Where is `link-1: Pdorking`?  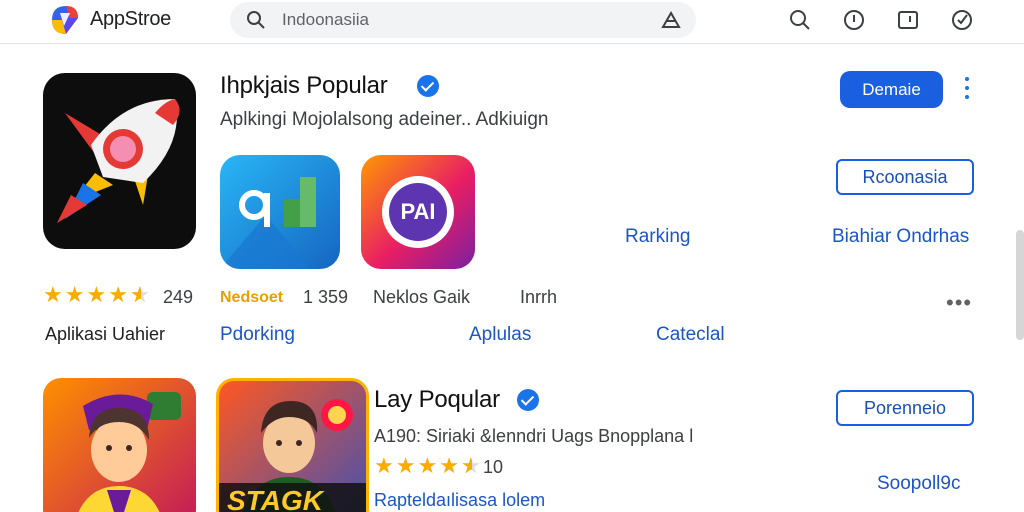 link-1: Pdorking is located at coordinates (257, 335).